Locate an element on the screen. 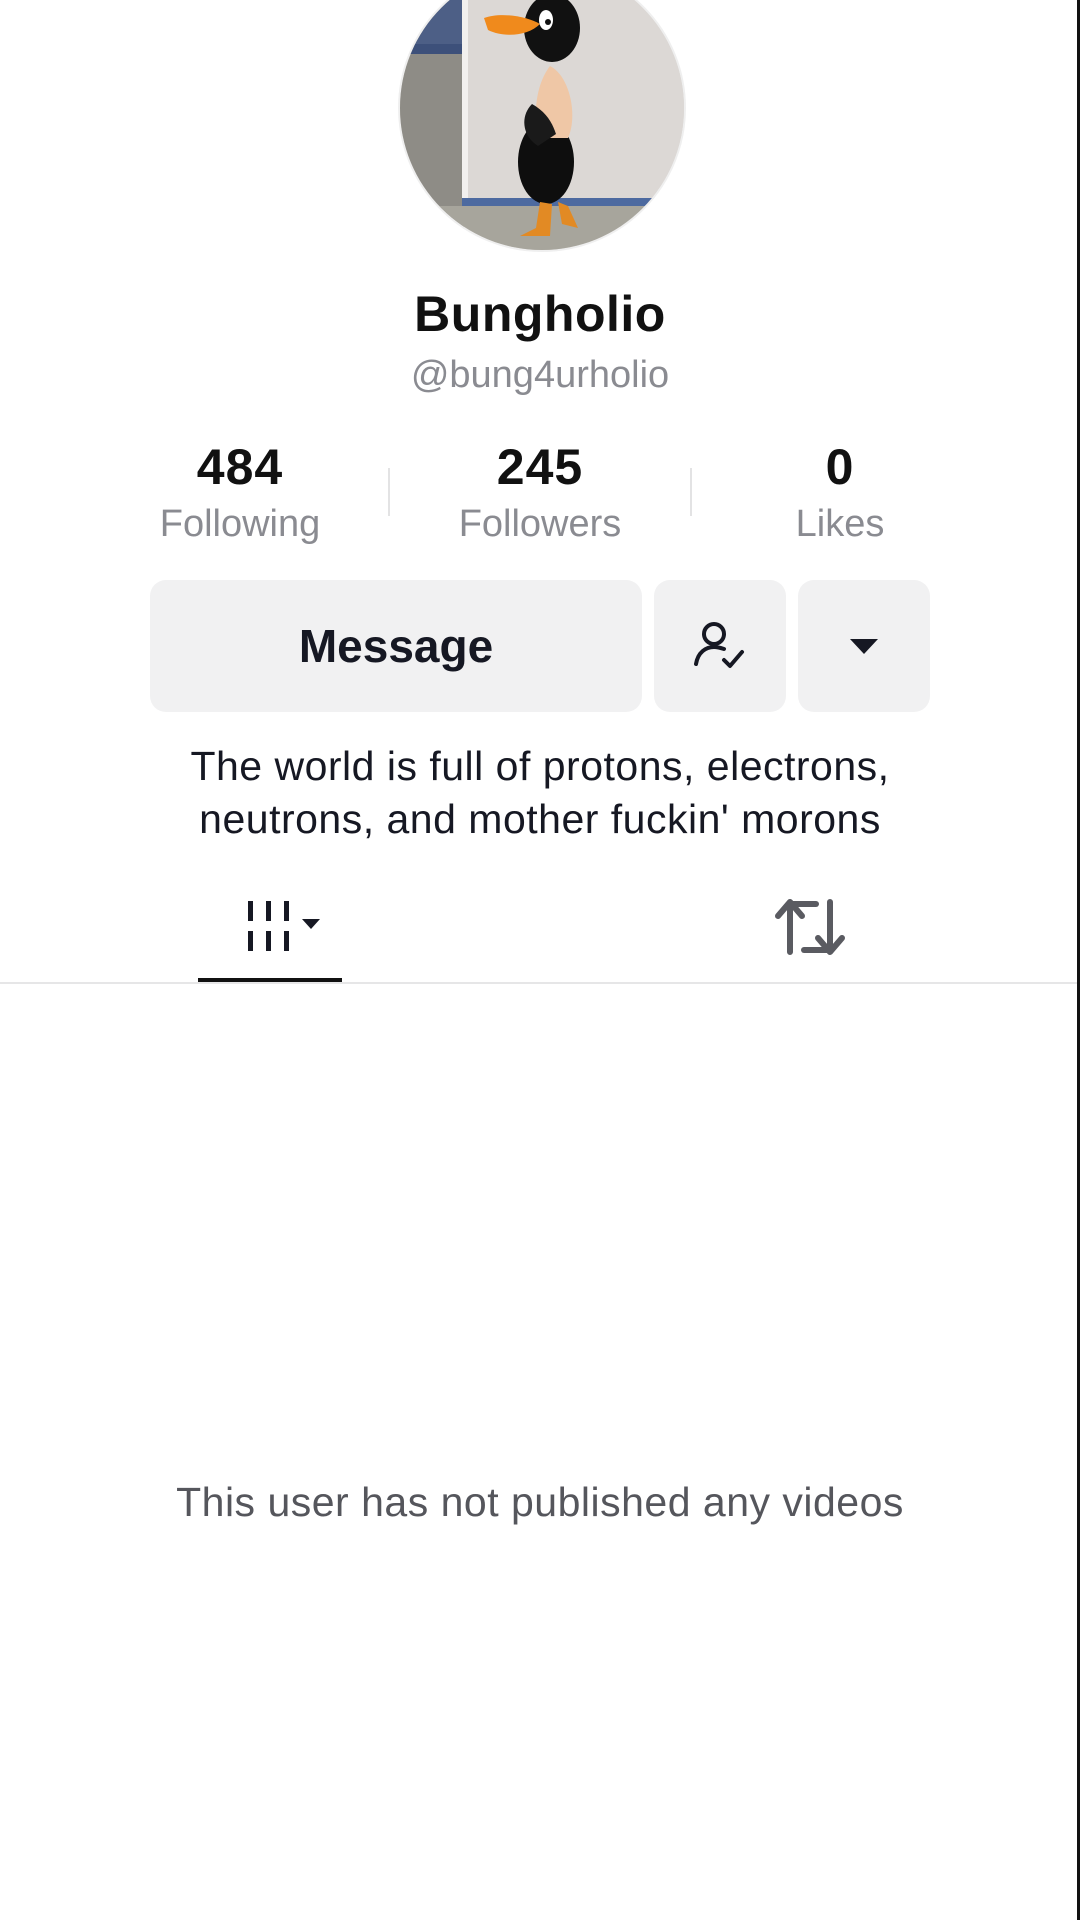 The width and height of the screenshot is (1080, 1920). tab-reposts is located at coordinates (810, 927).